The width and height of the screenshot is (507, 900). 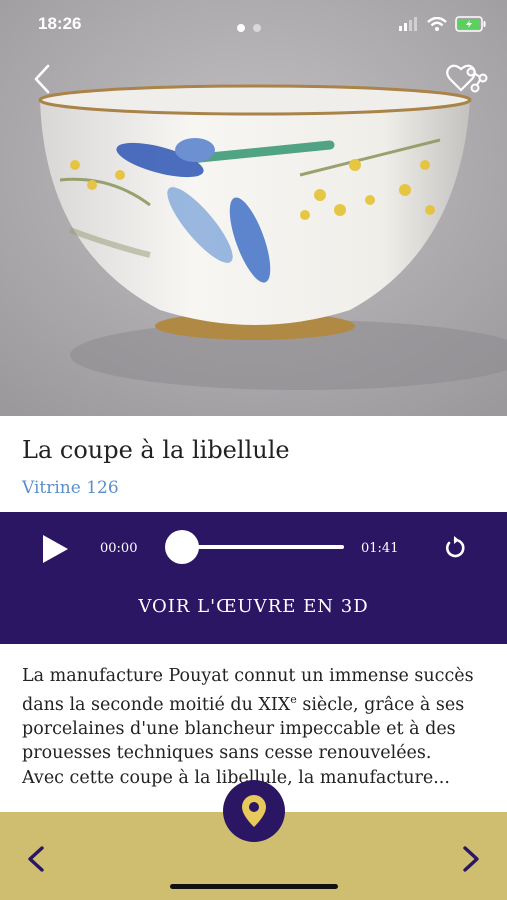 I want to click on progress-slider, so click(x=182, y=547).